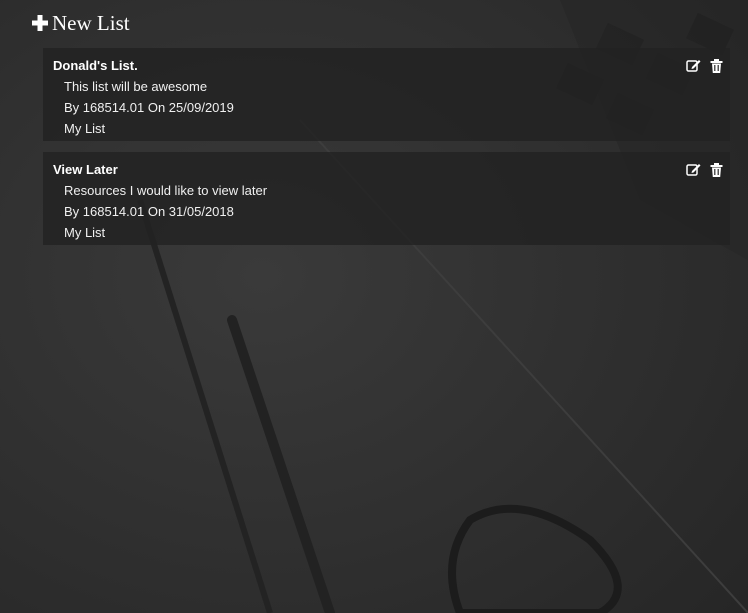  I want to click on list-byline: By 168514.01 On 25/09/2019, so click(149, 107).